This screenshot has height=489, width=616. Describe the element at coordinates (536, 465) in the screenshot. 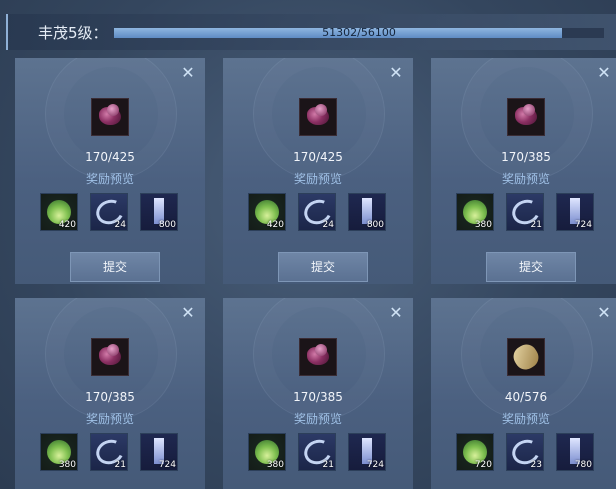

I see `reward-qty: 23` at that location.